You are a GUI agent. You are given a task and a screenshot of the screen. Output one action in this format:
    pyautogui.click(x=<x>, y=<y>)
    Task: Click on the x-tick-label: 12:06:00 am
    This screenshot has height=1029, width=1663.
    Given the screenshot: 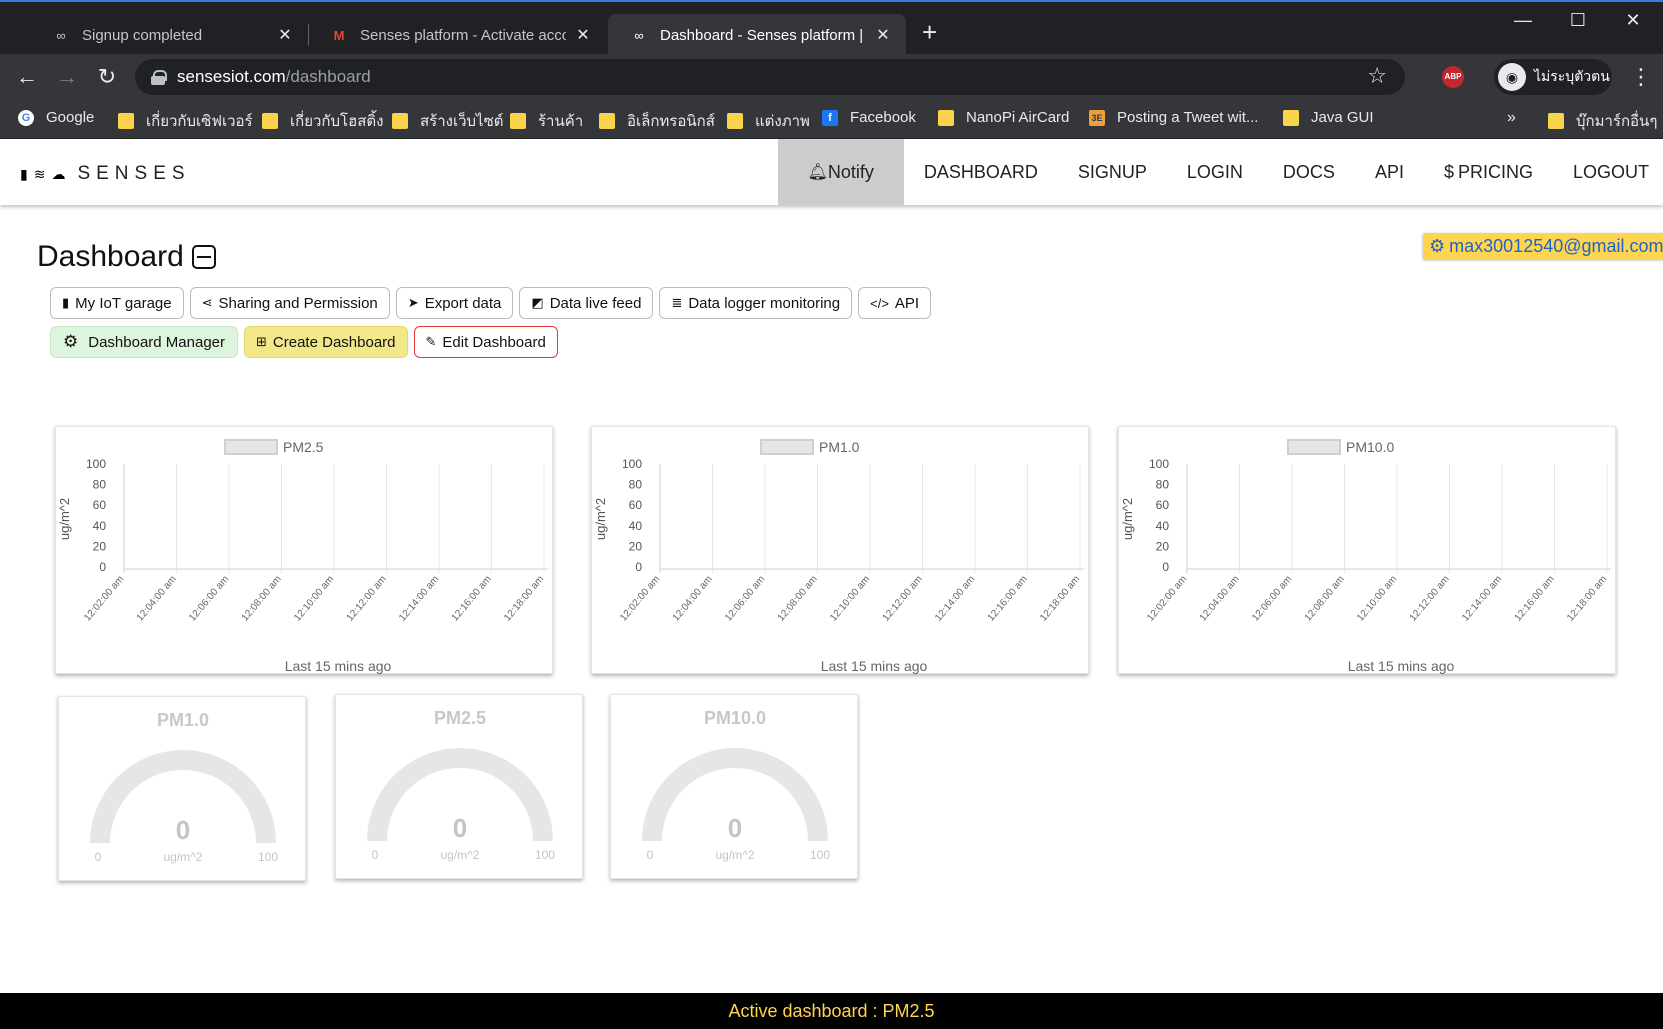 What is the action you would take?
    pyautogui.click(x=1272, y=599)
    